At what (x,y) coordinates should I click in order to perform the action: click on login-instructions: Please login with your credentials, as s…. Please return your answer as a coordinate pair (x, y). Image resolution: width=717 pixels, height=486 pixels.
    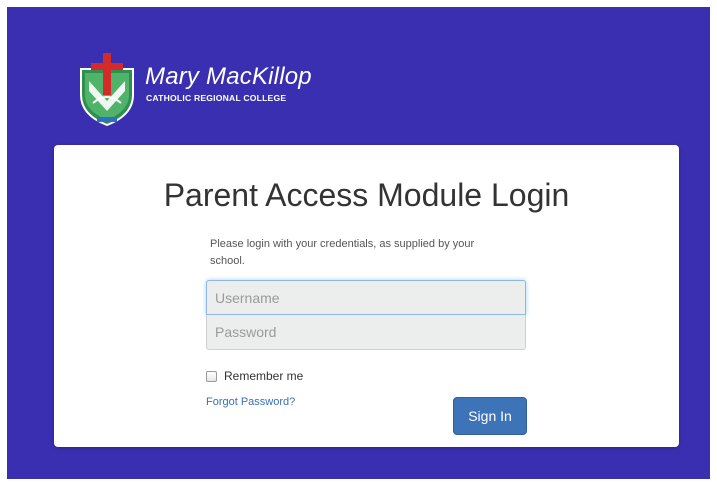
    Looking at the image, I should click on (342, 252).